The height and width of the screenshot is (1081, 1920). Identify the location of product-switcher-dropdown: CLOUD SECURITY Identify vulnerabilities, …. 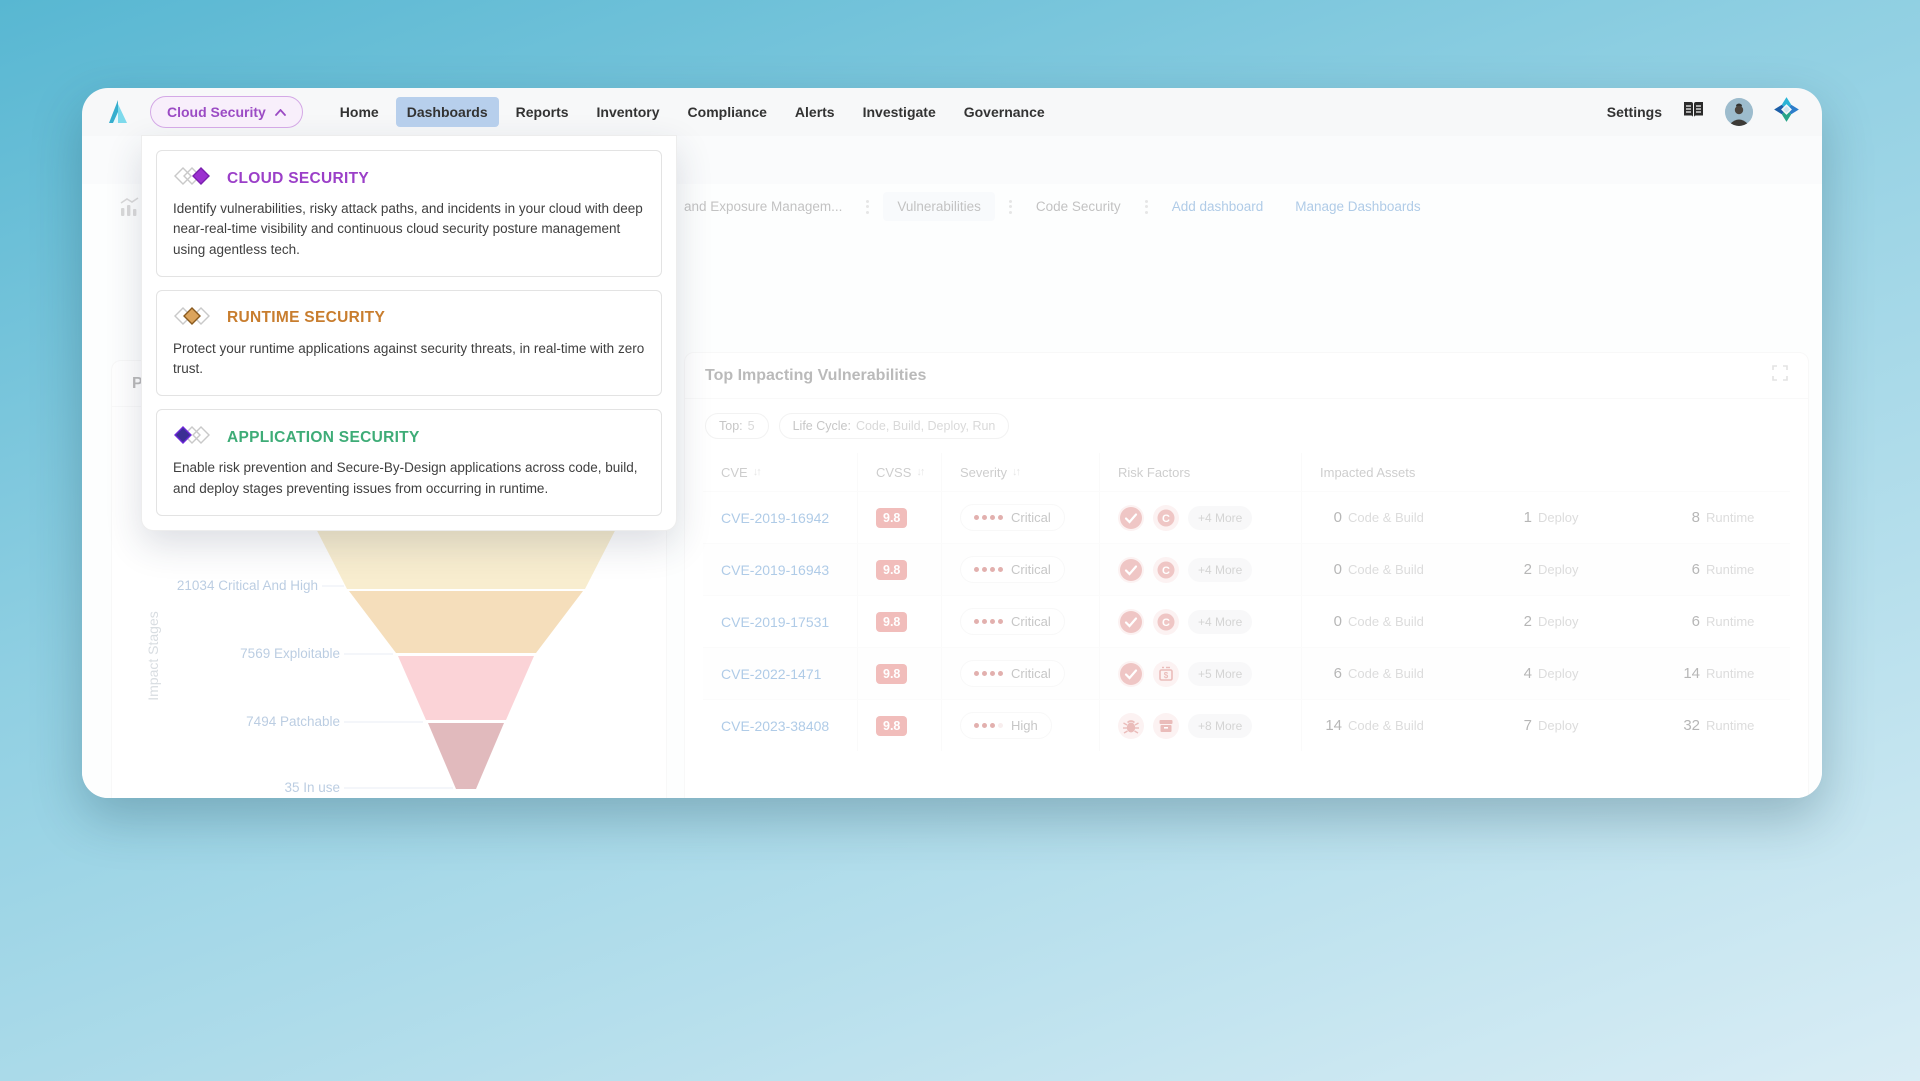
(409, 333).